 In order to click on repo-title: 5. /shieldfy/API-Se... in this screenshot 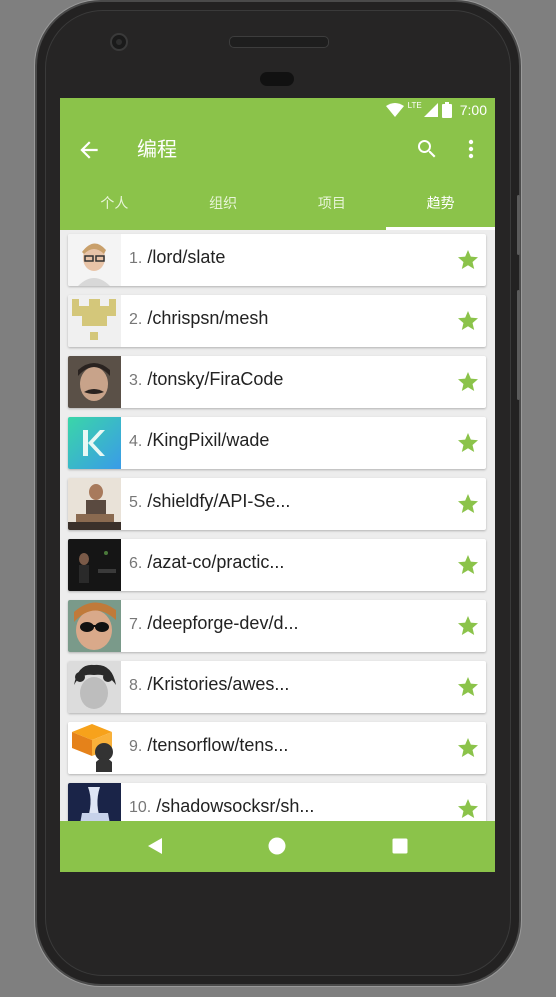, I will do `click(209, 501)`.